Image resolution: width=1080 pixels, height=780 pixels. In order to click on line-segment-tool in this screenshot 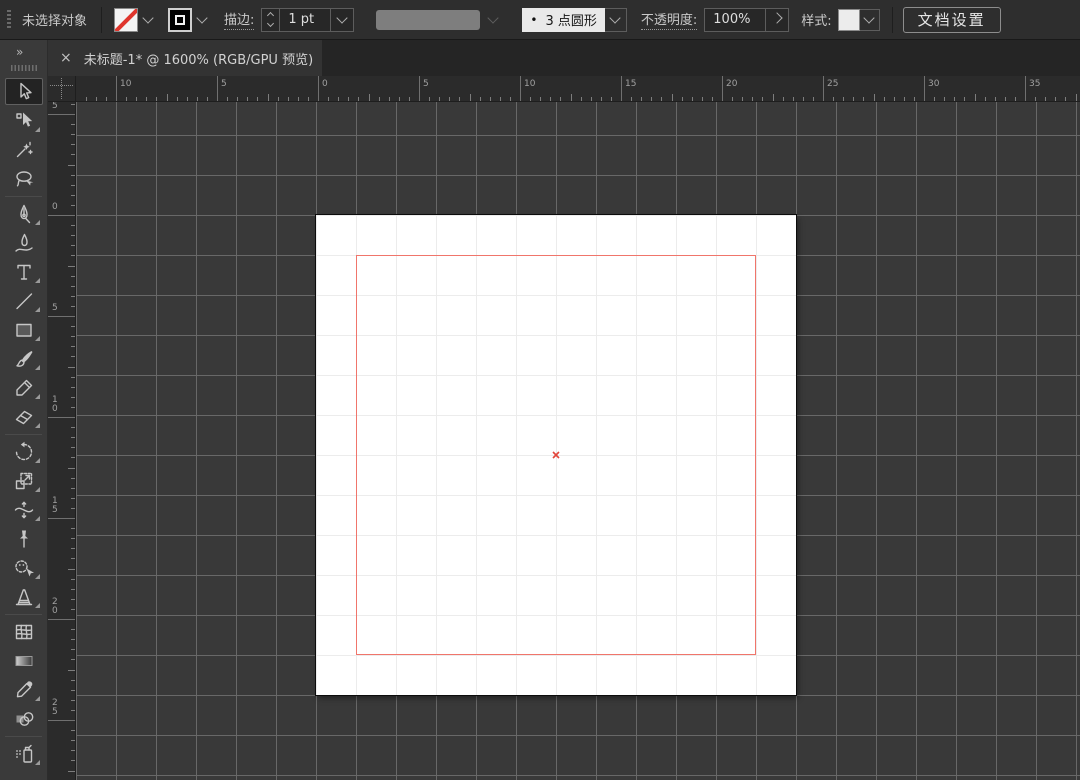, I will do `click(23, 301)`.